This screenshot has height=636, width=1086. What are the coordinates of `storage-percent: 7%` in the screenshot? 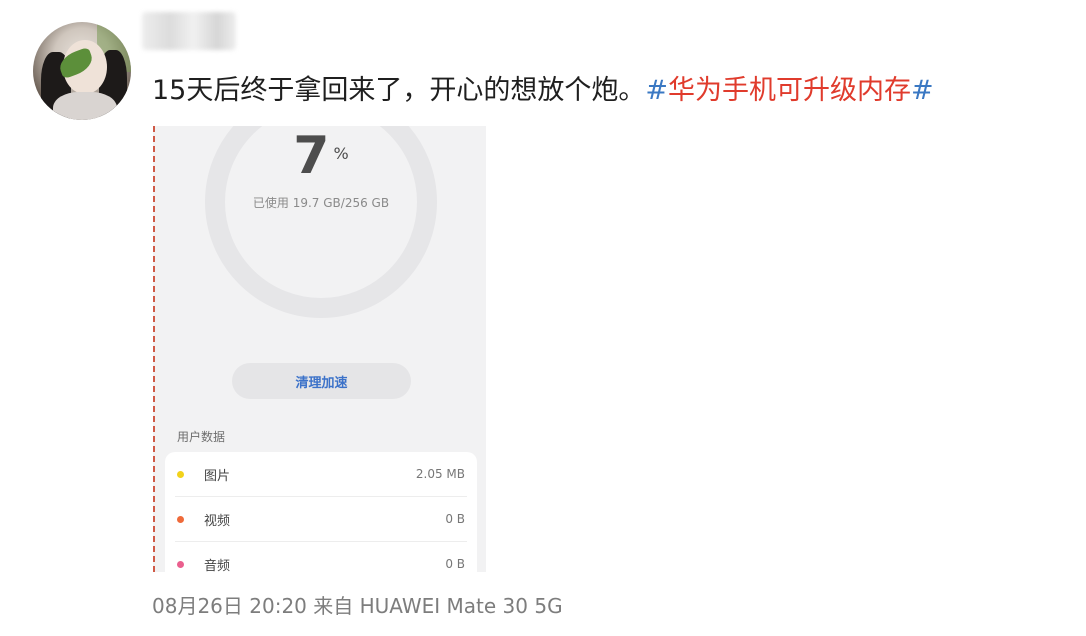 It's located at (321, 156).